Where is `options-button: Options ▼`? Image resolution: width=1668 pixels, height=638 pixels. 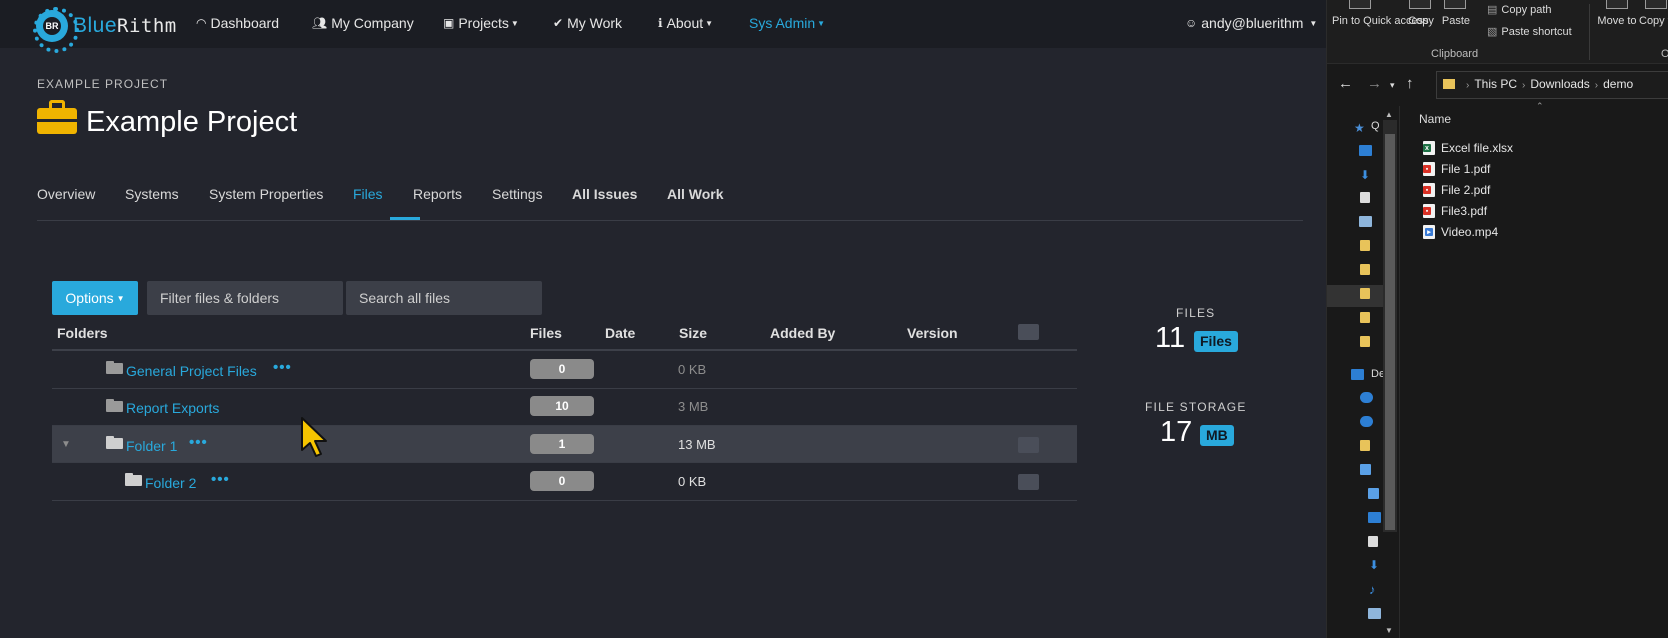
options-button: Options ▼ is located at coordinates (95, 298).